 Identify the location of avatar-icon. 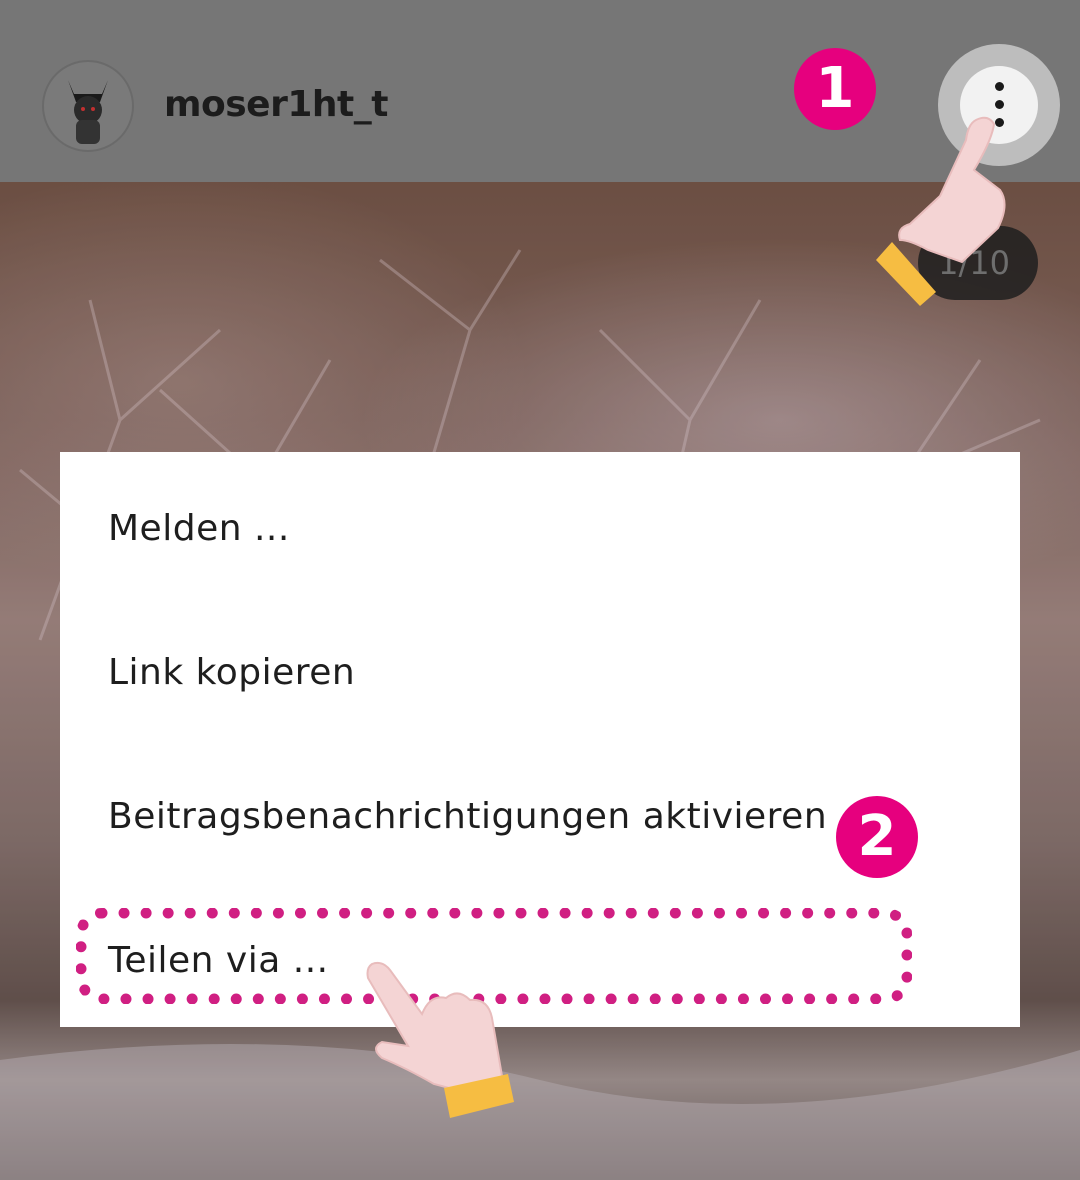
(88, 112).